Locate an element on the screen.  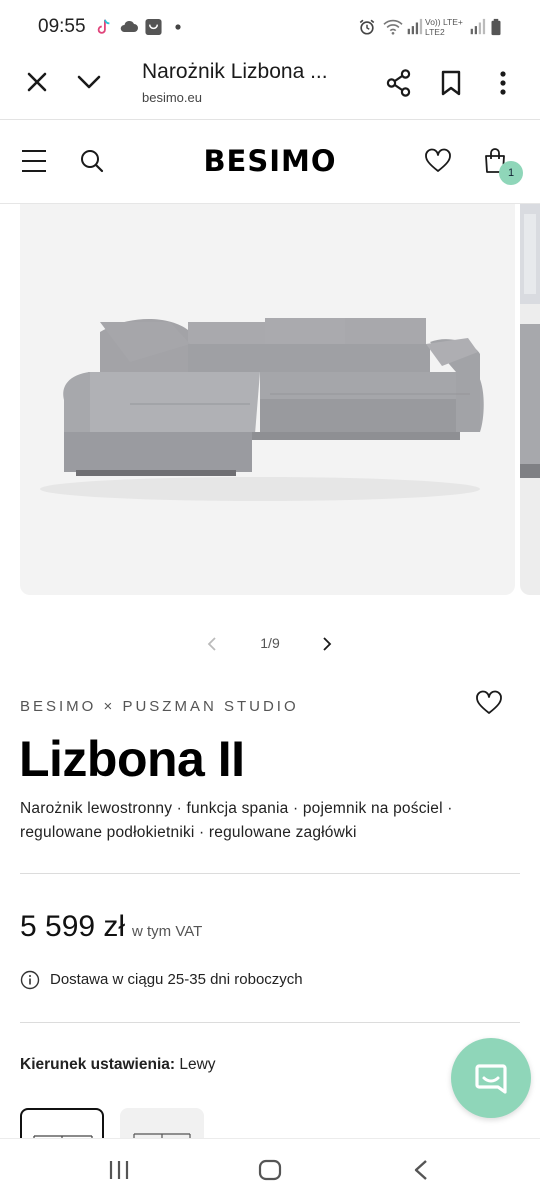
network-type: Vo)) LTE+ LTE2 is located at coordinates (444, 27).